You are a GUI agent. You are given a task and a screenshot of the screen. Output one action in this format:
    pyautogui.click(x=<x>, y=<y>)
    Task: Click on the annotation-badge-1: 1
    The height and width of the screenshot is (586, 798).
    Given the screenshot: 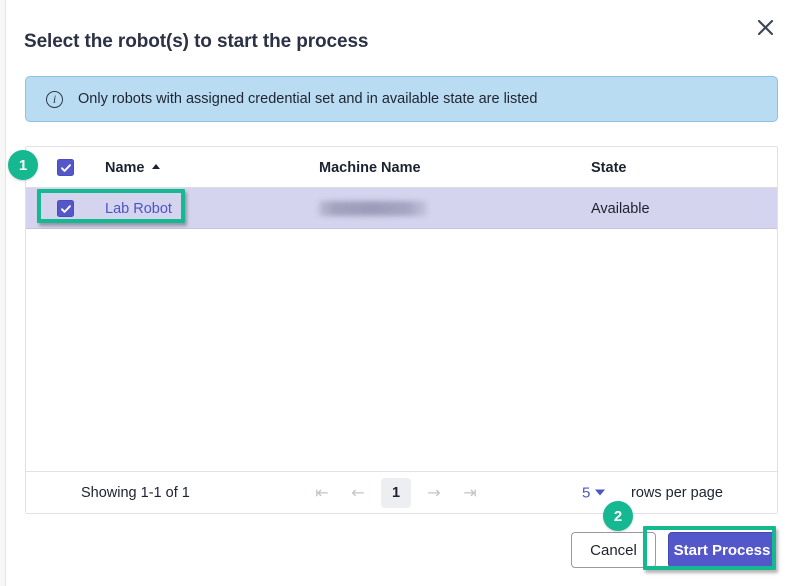 What is the action you would take?
    pyautogui.click(x=23, y=165)
    